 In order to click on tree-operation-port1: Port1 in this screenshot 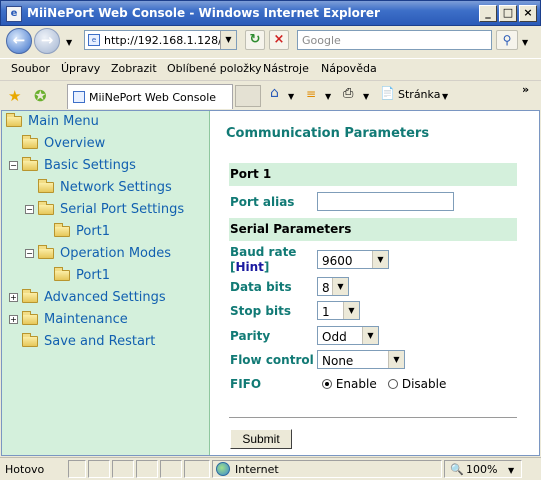, I will do `click(82, 275)`.